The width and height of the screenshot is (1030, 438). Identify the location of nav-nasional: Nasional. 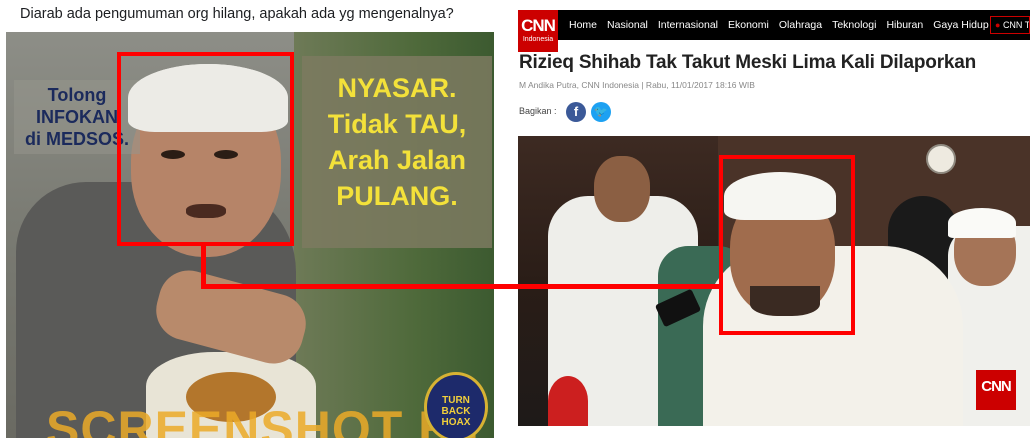
(627, 25).